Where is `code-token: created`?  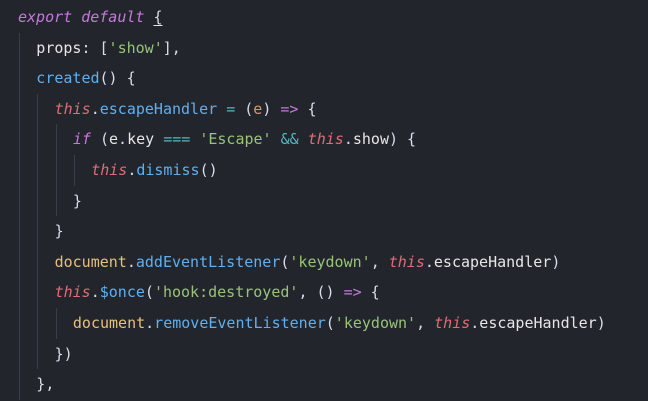
code-token: created is located at coordinates (68, 78).